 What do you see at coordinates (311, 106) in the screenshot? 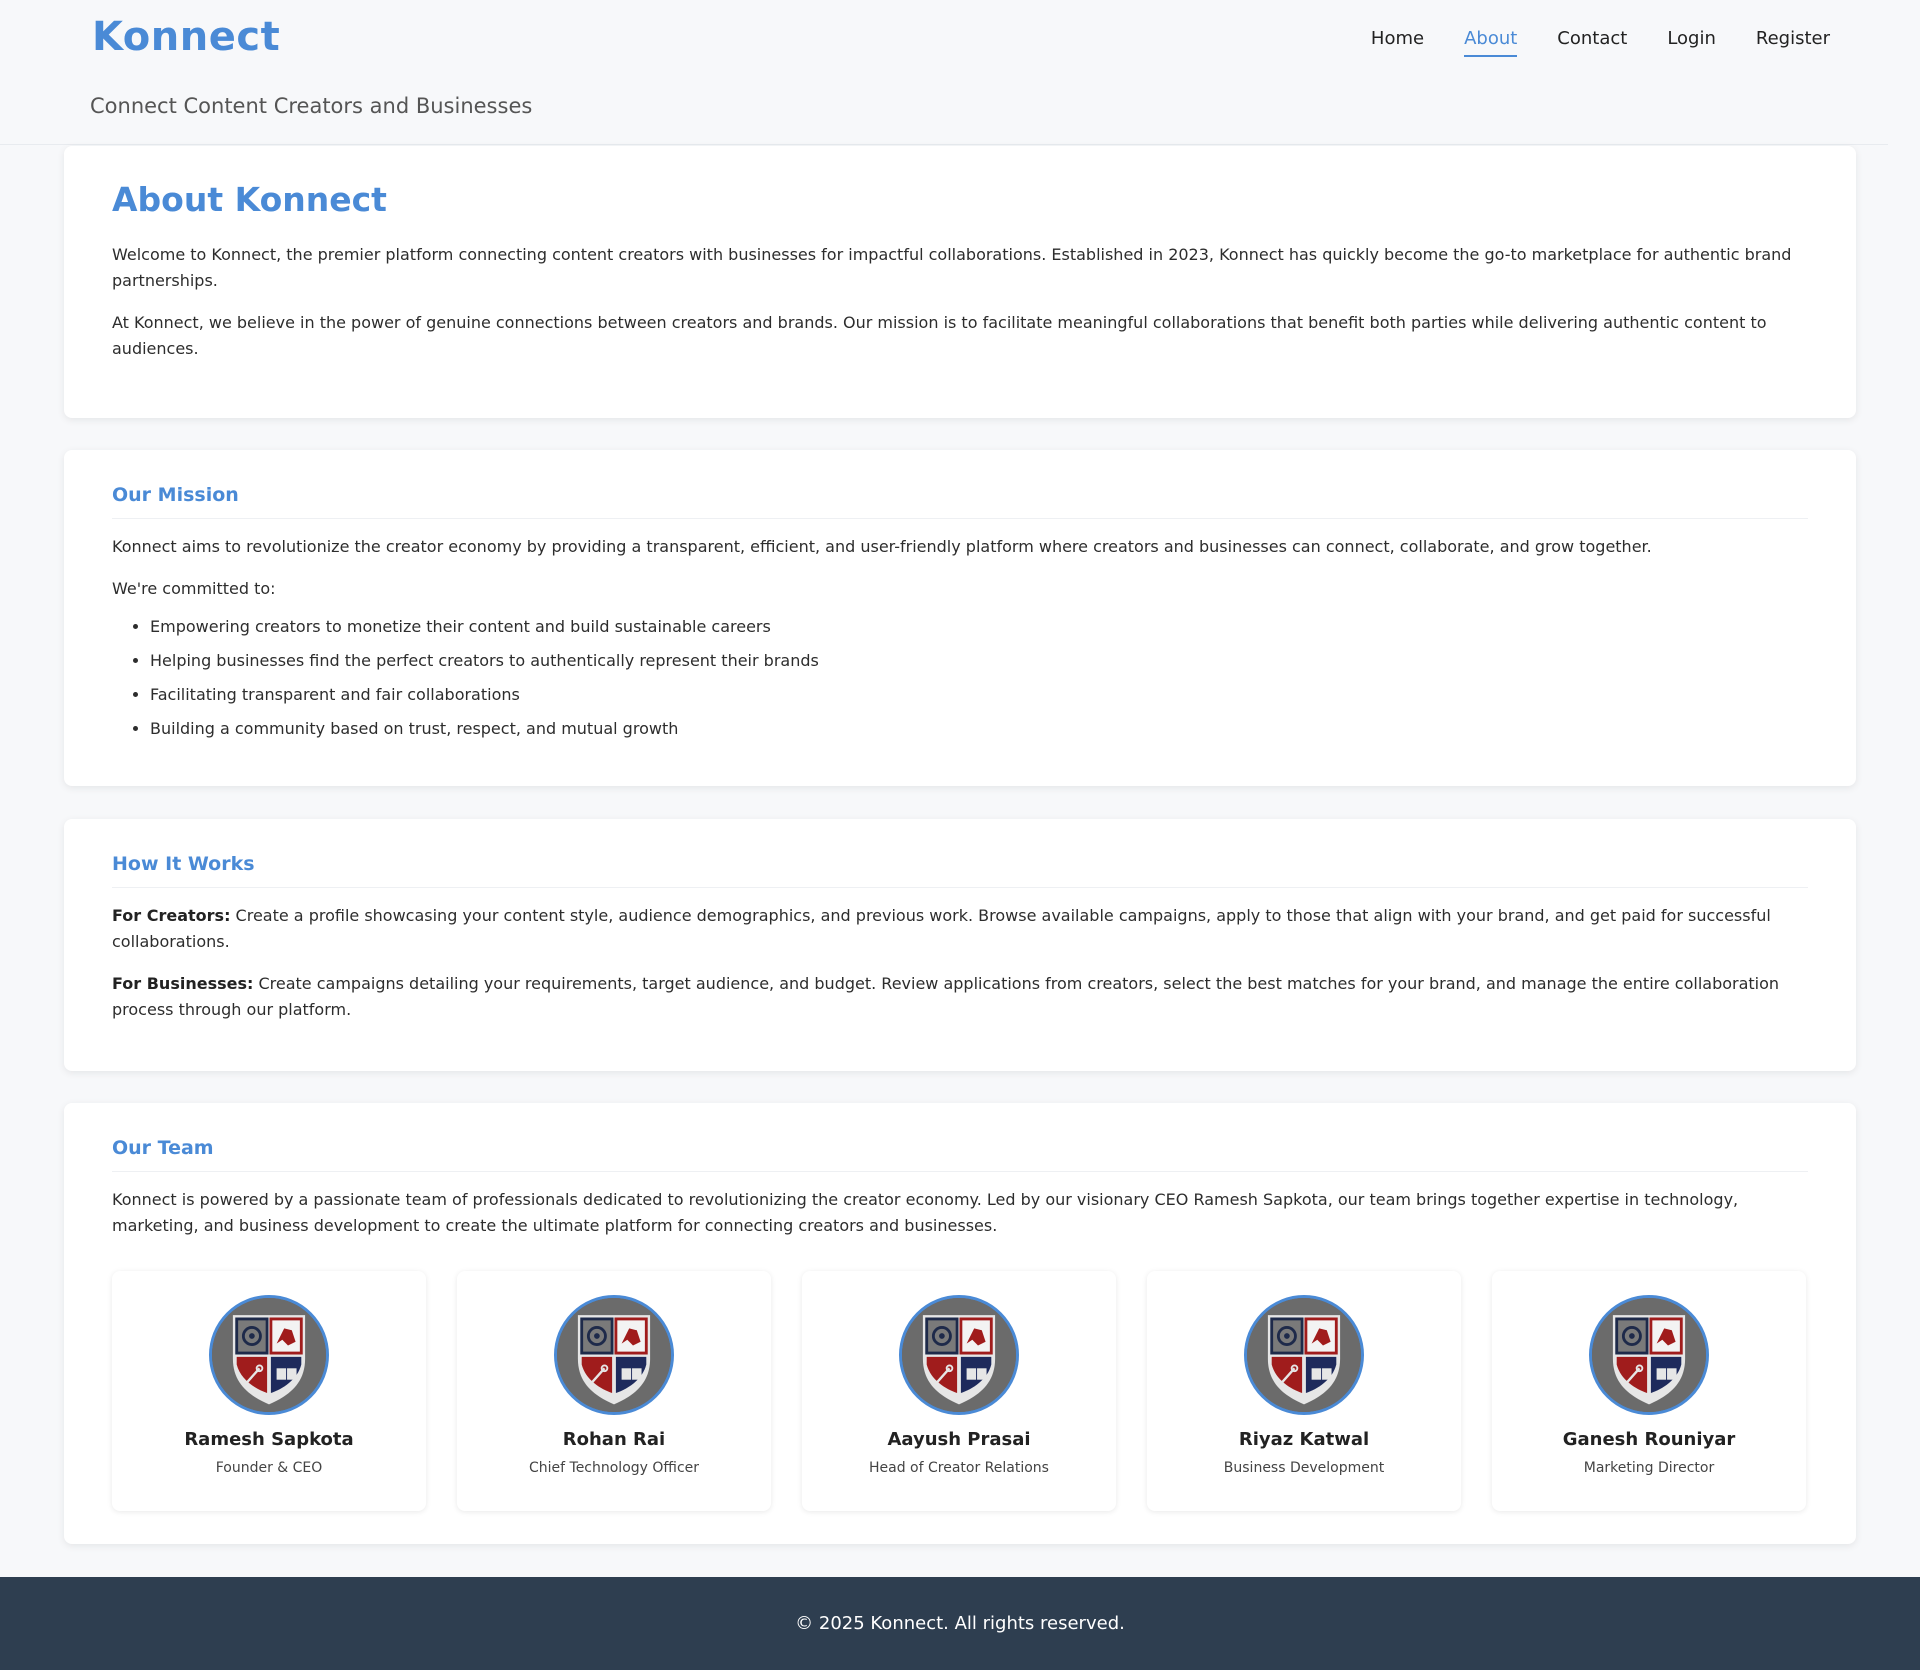
I see `tagline: Connect Content Creators and Businesses` at bounding box center [311, 106].